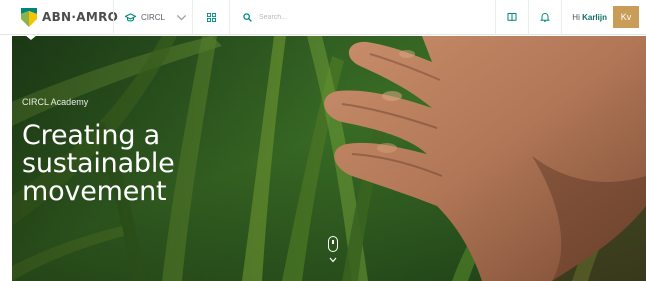 The image size is (646, 281). I want to click on book-icon, so click(512, 17).